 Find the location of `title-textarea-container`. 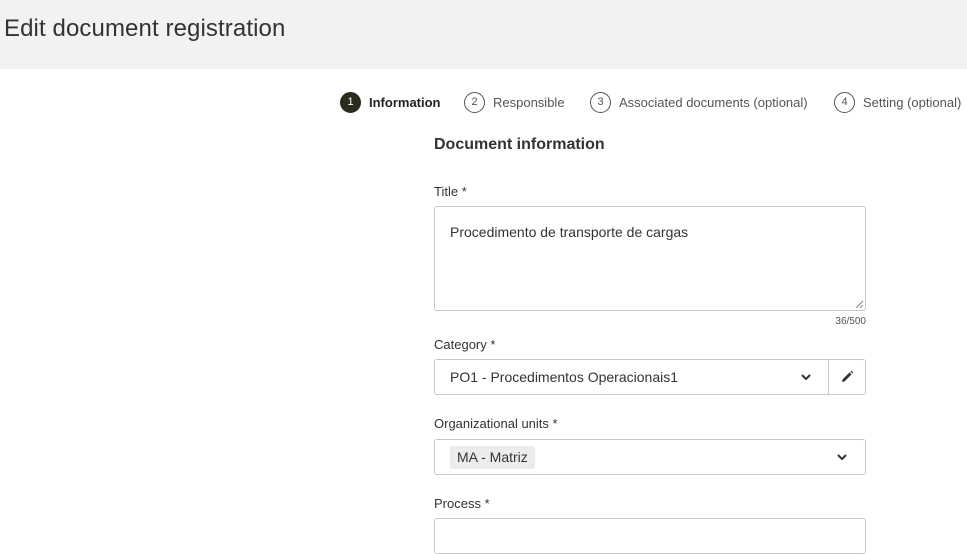

title-textarea-container is located at coordinates (650, 258).